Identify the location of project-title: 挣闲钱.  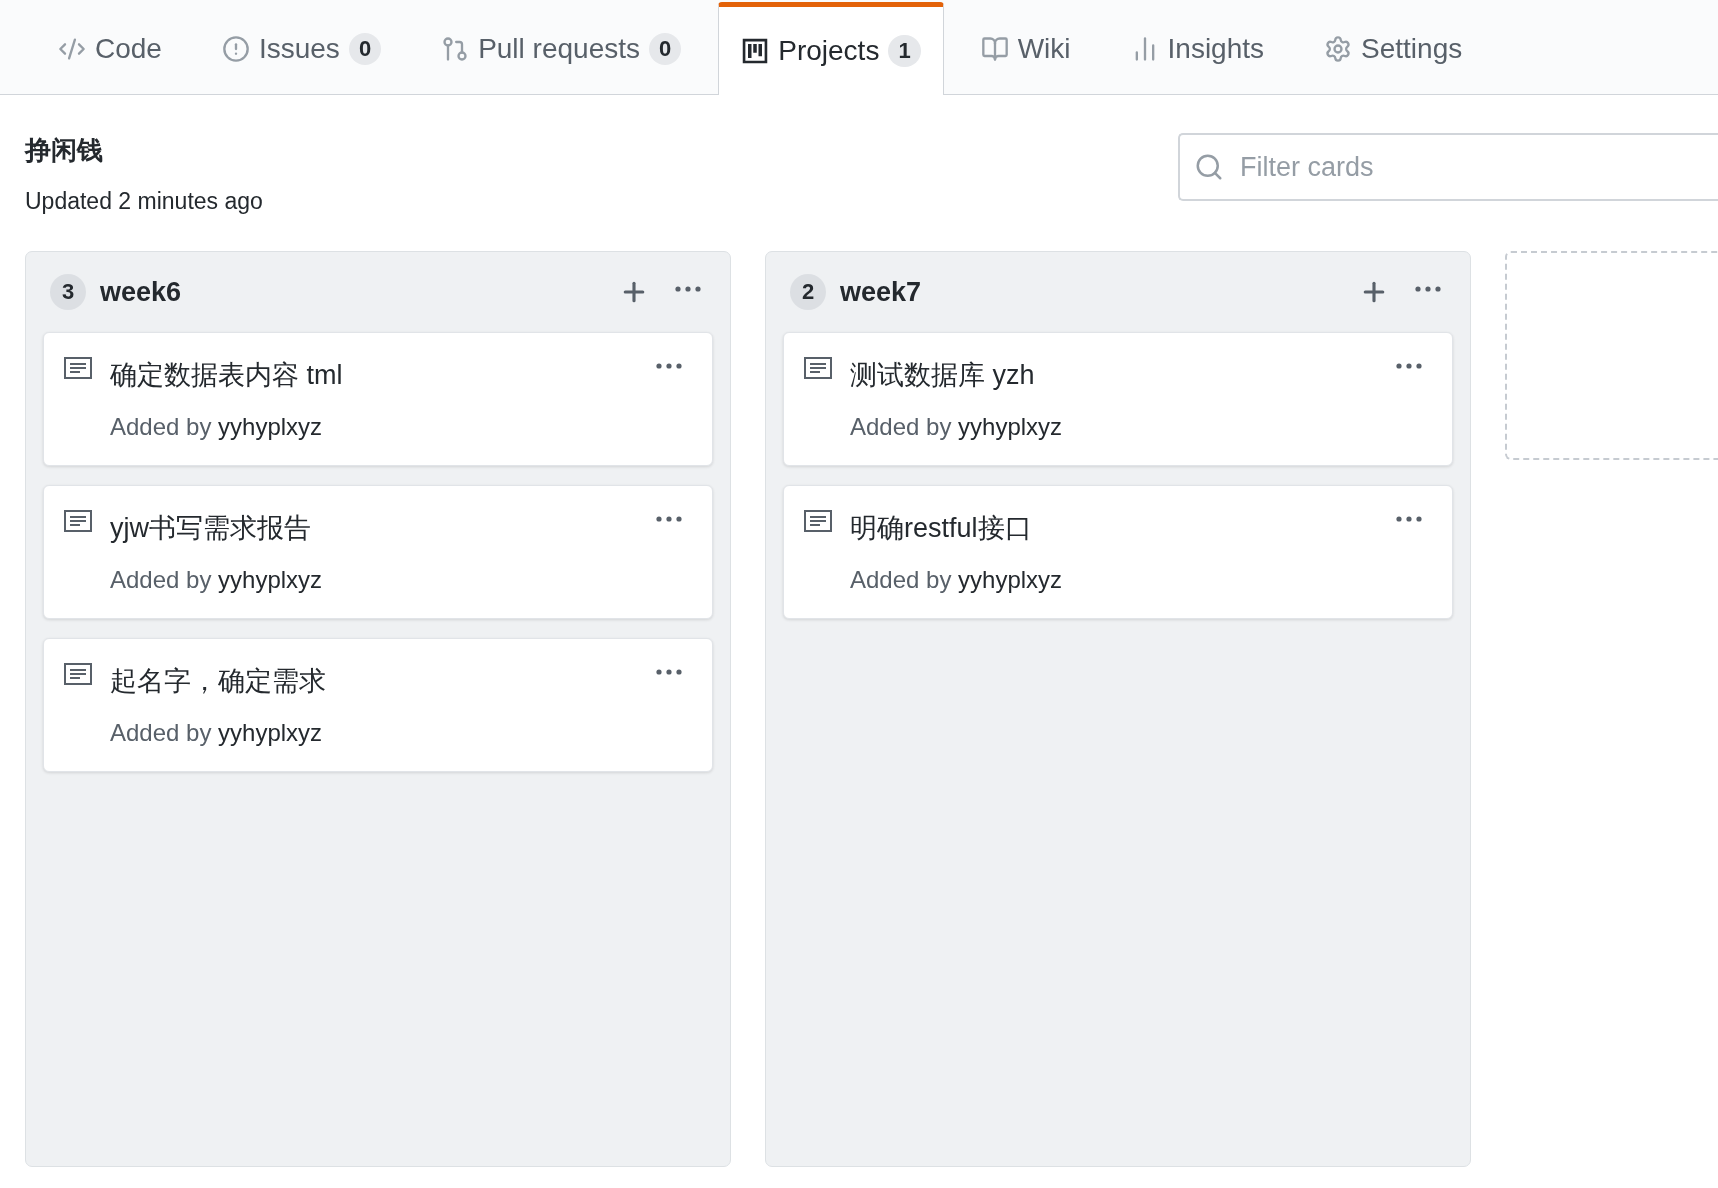
(64, 150).